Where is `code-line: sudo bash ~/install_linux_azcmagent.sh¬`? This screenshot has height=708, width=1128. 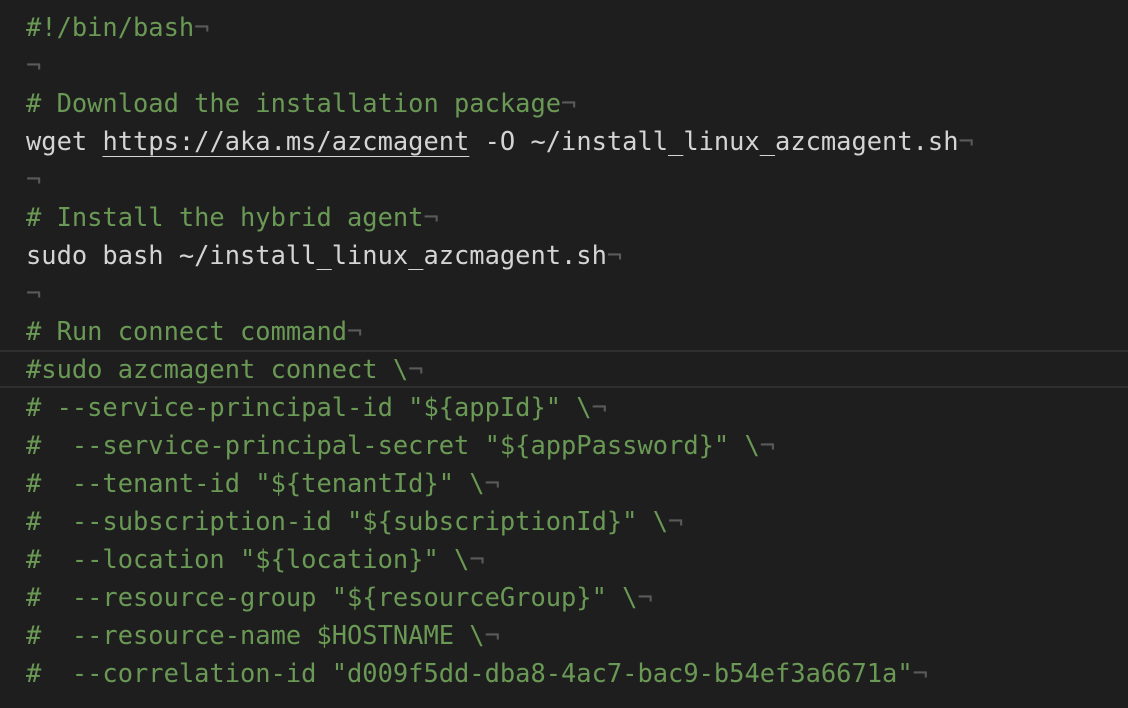
code-line: sudo bash ~/install_linux_azcmagent.sh¬ is located at coordinates (324, 255).